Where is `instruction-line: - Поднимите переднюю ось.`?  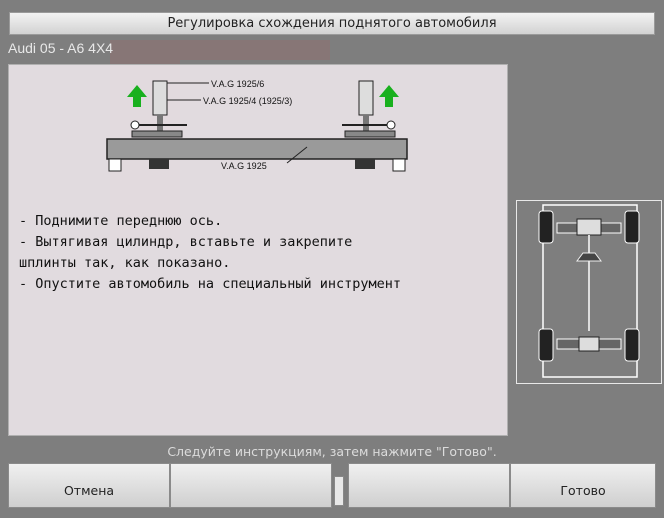
instruction-line: - Поднимите переднюю ось. is located at coordinates (121, 221).